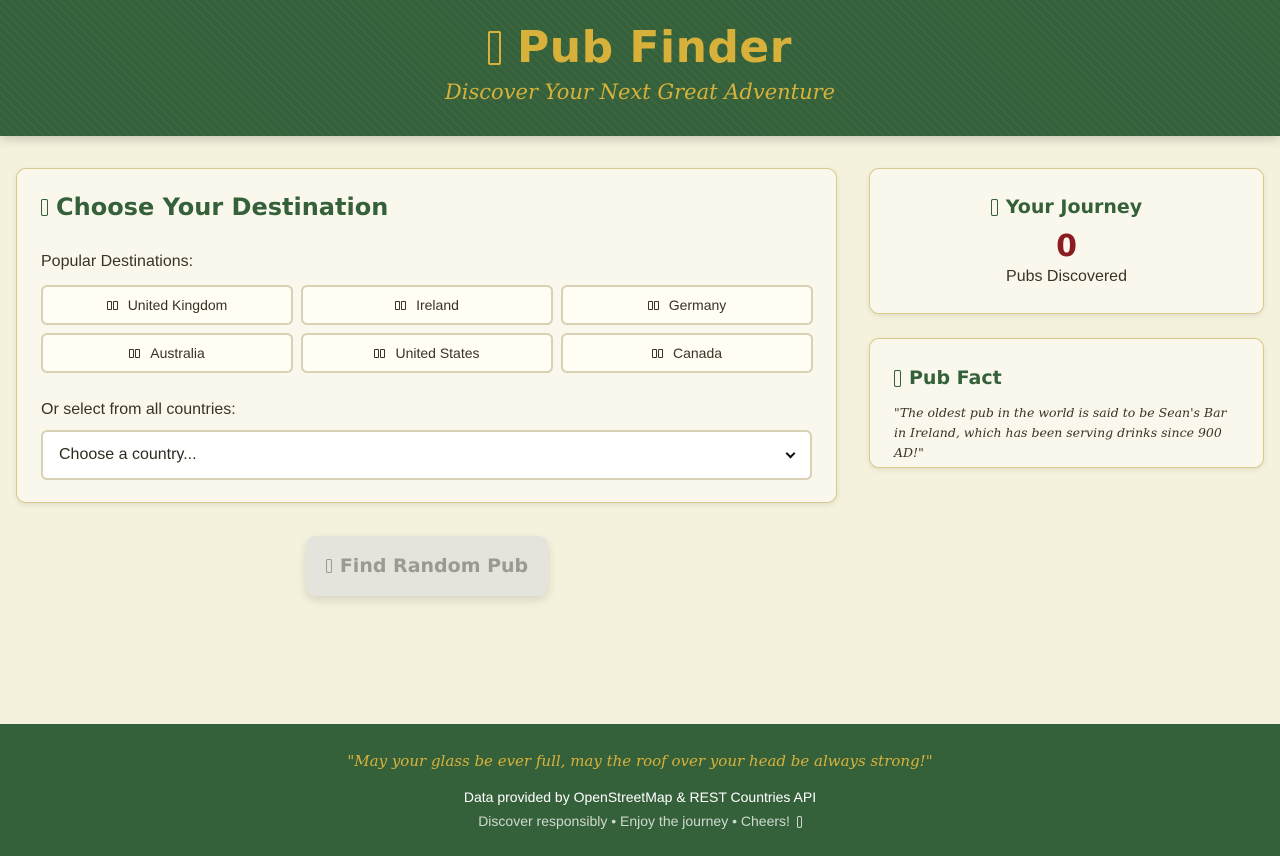  I want to click on find-random-pub-button: Find Random Pub, so click(427, 566).